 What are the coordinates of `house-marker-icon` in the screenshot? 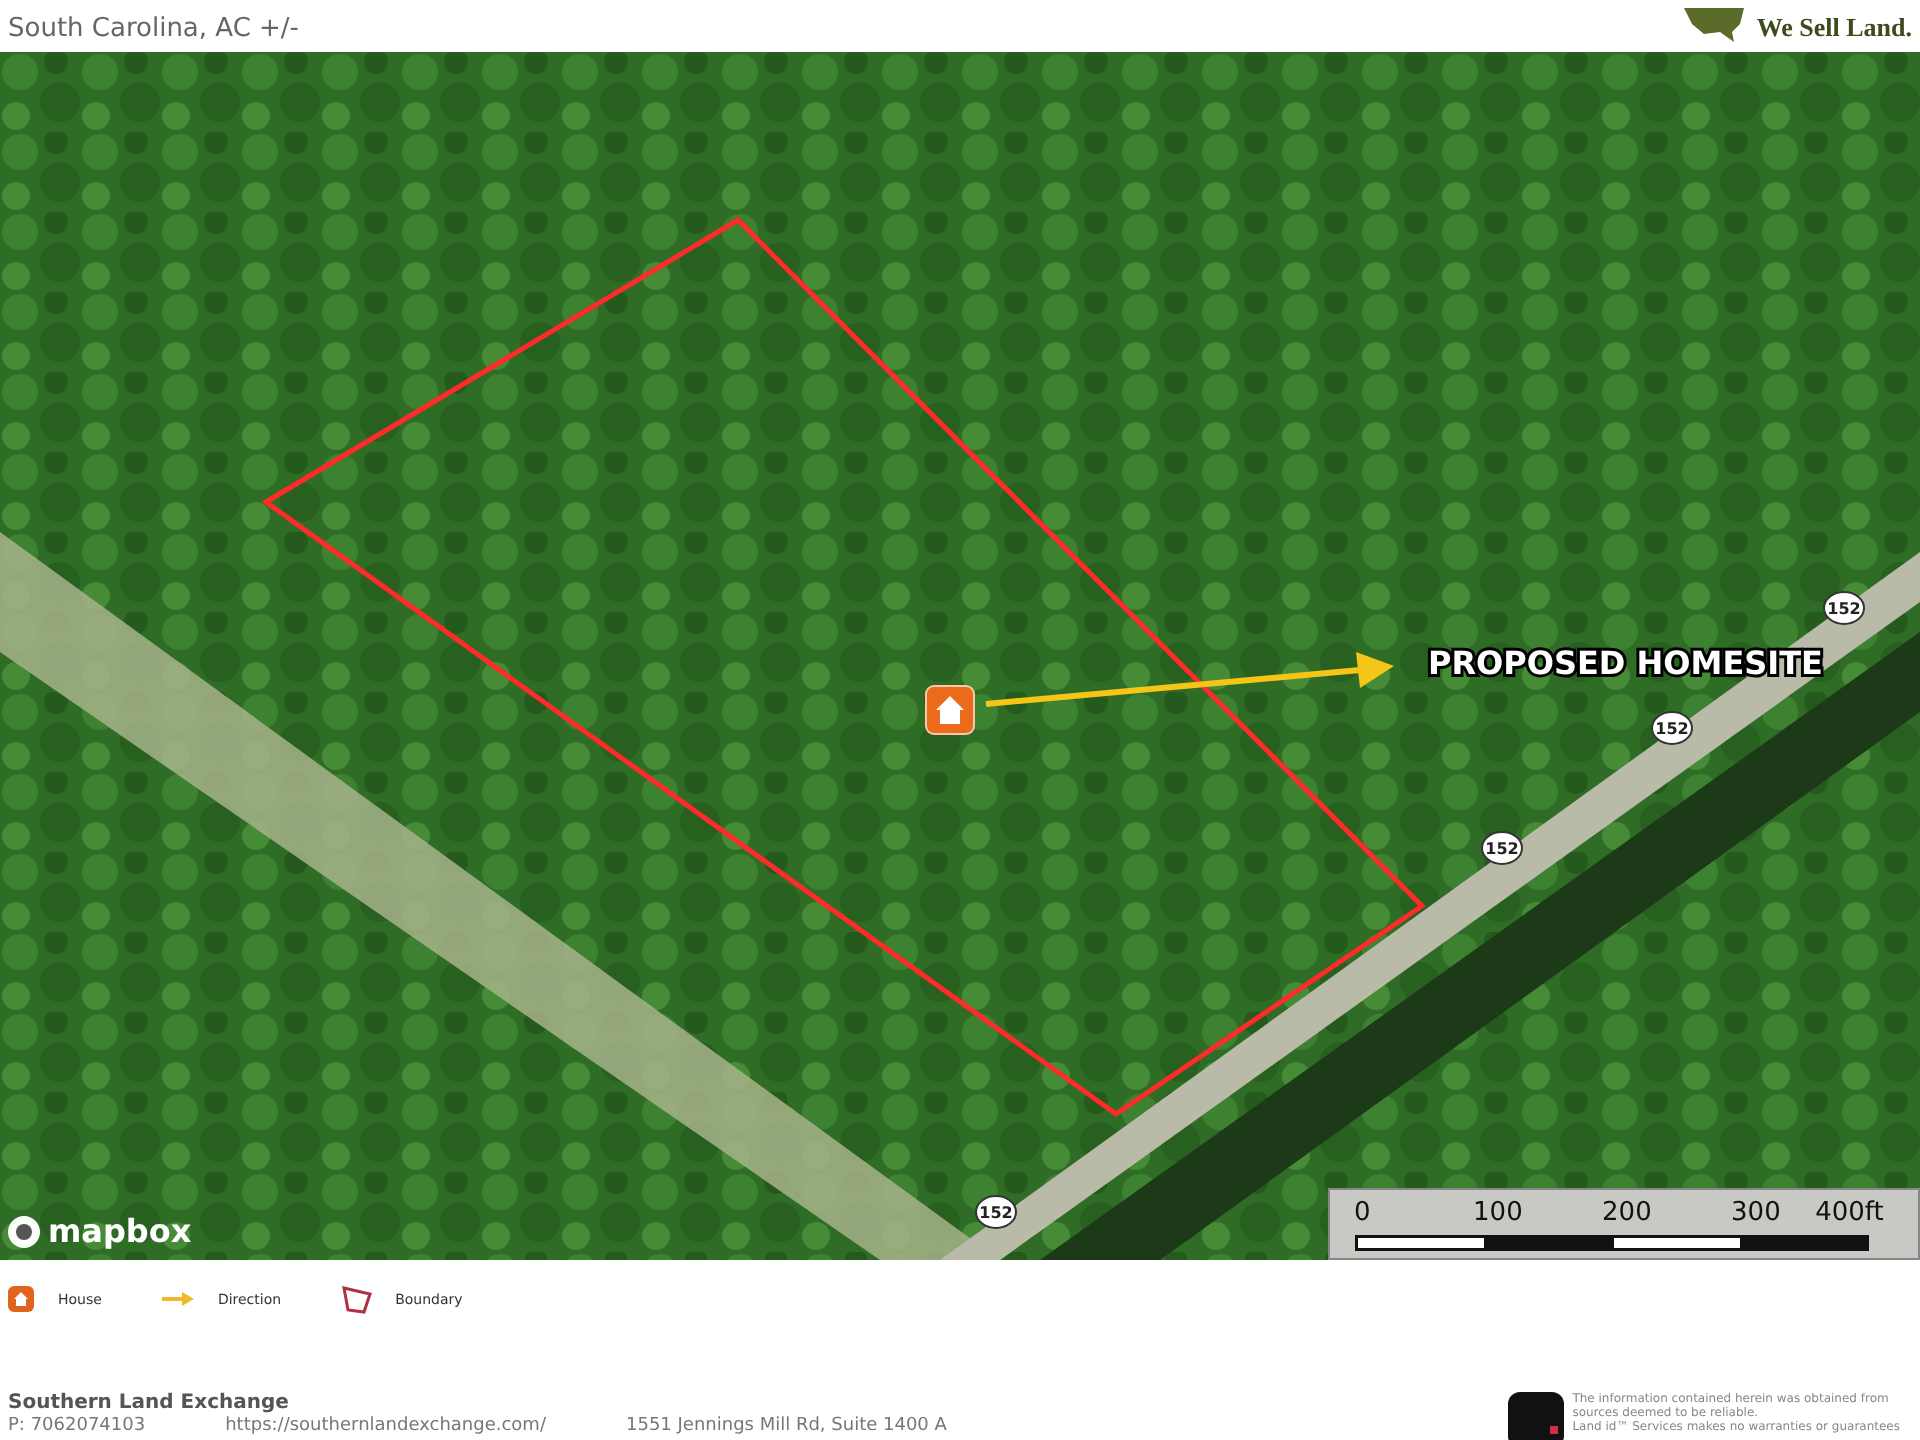 It's located at (950, 710).